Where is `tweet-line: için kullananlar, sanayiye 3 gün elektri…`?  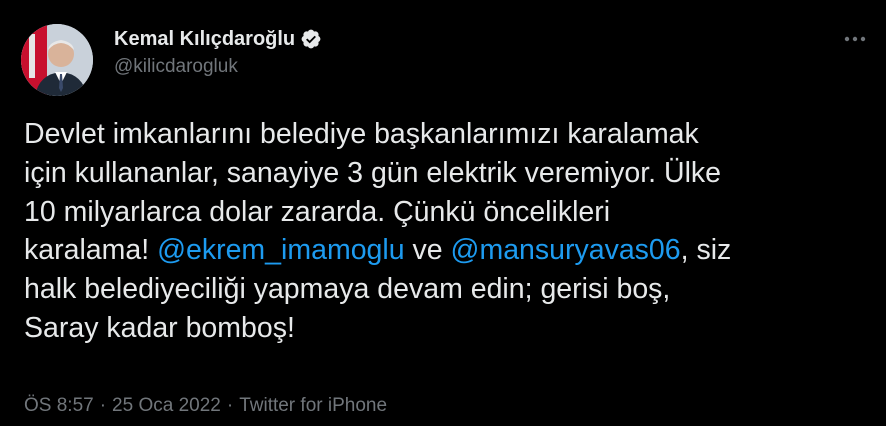 tweet-line: için kullananlar, sanayiye 3 gün elektri… is located at coordinates (444, 173).